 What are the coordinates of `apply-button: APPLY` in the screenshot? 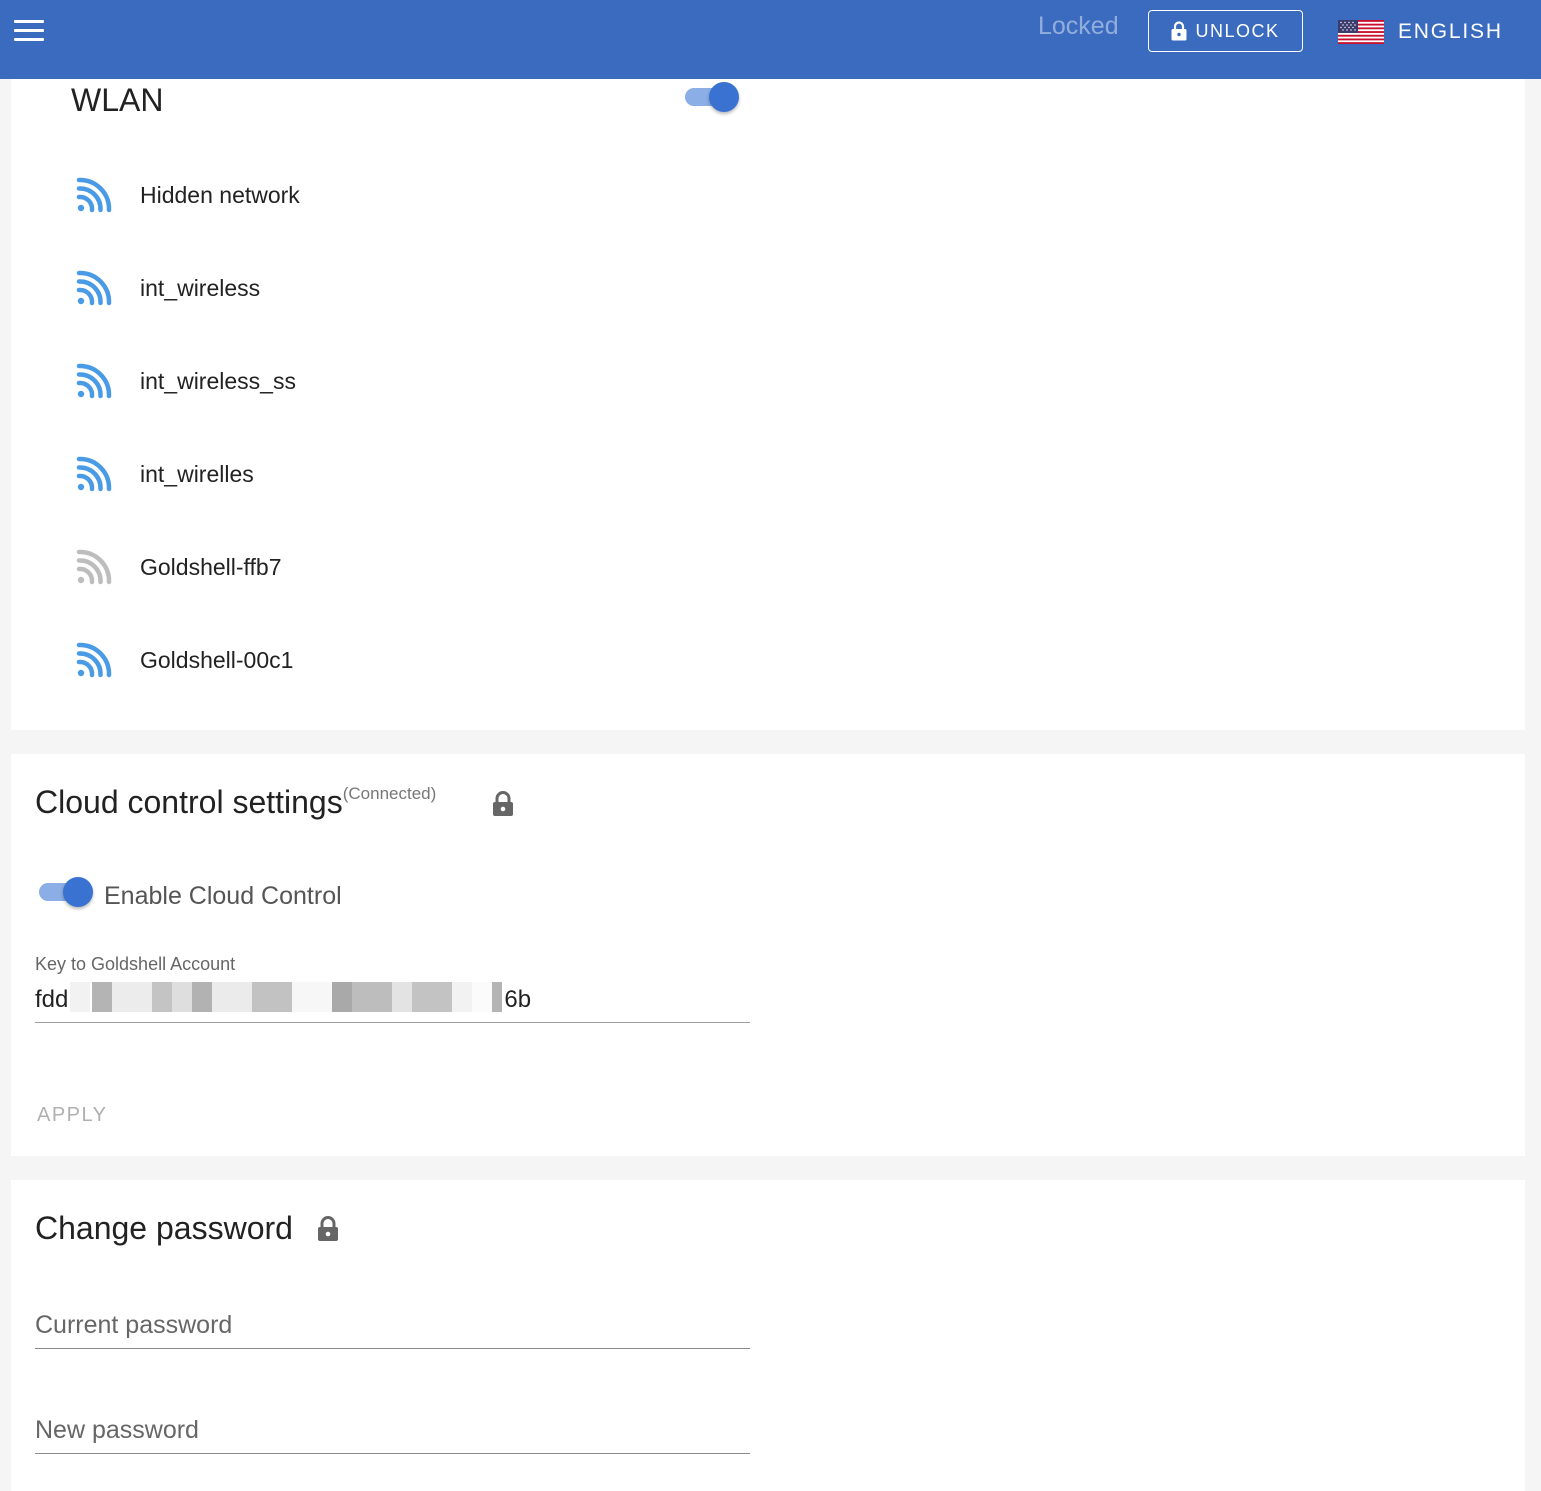 It's located at (72, 1115).